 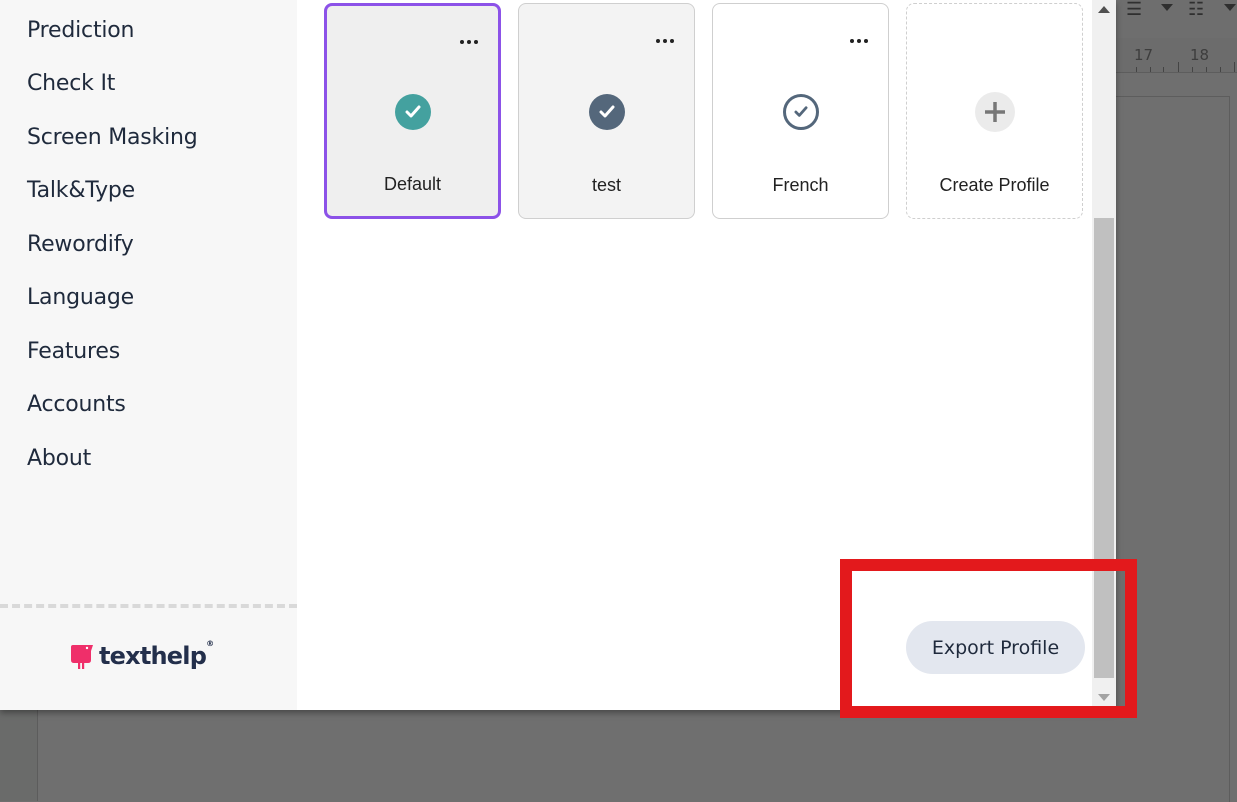 What do you see at coordinates (1200, 55) in the screenshot?
I see `ruler-label: 18` at bounding box center [1200, 55].